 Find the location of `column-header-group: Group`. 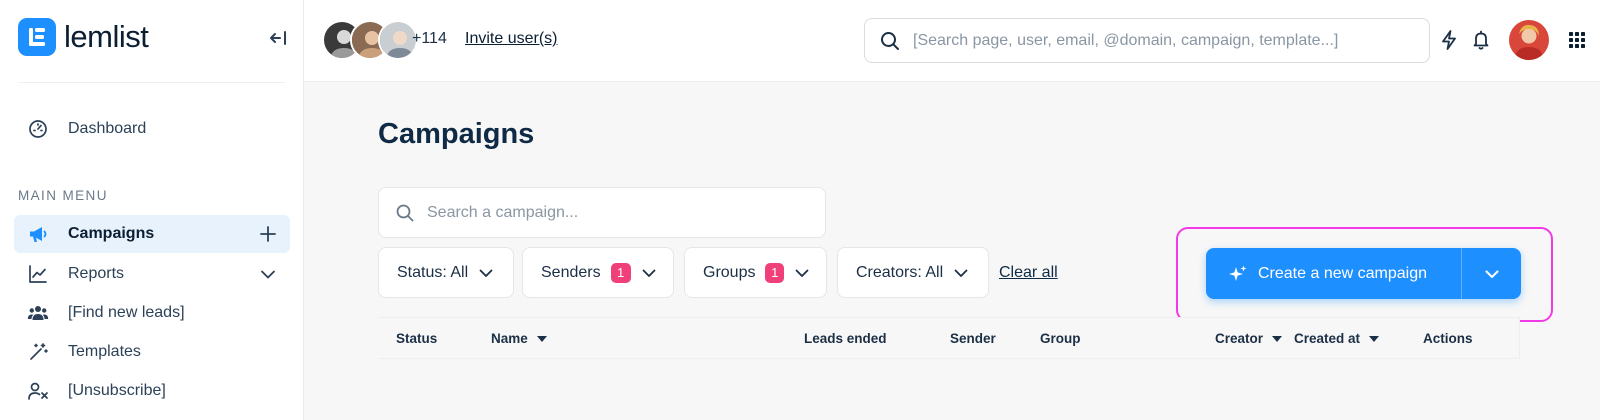

column-header-group: Group is located at coordinates (1060, 338).